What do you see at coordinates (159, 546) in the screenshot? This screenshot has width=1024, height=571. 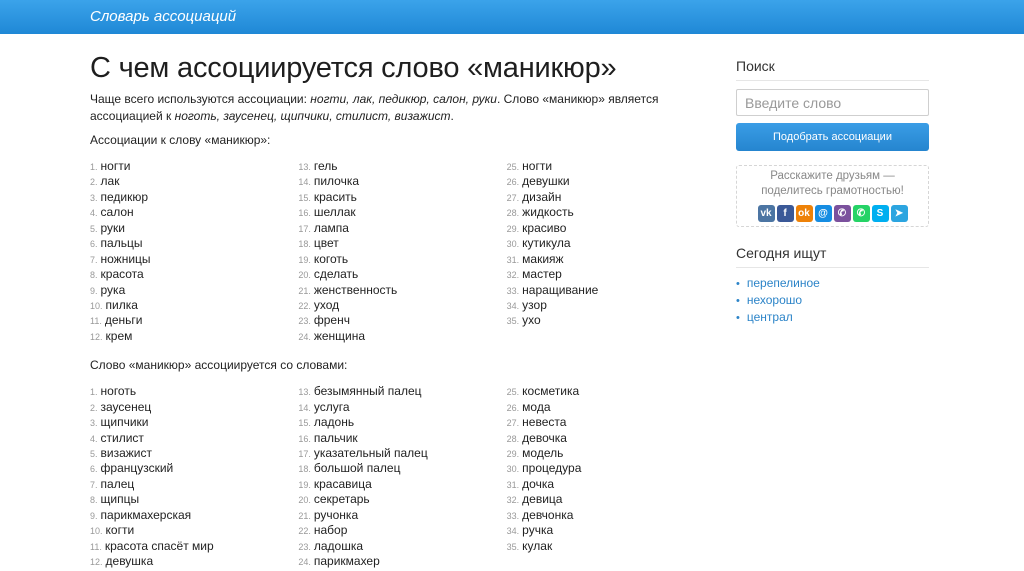 I see `association-word-link: красота спасёт мир` at bounding box center [159, 546].